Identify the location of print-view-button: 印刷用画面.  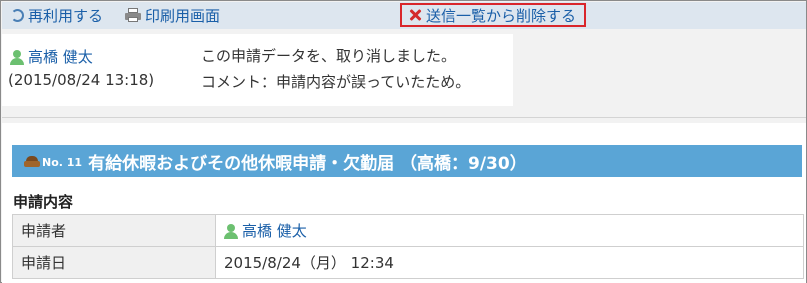
(172, 15).